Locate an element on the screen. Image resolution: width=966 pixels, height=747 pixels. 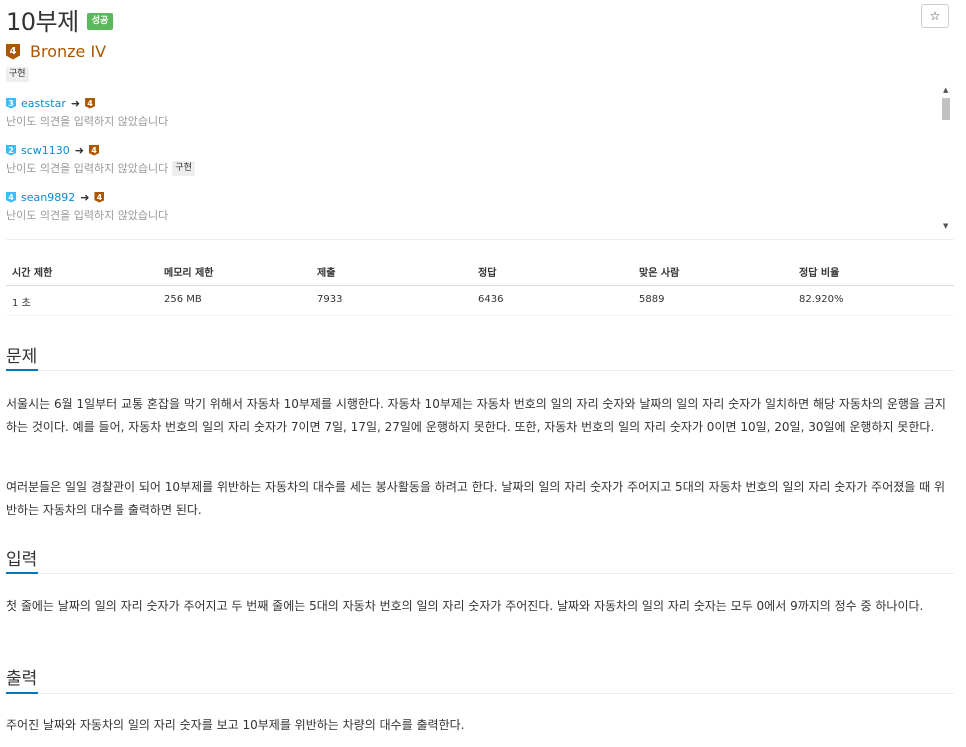
tier-name: Bronze IV is located at coordinates (68, 51).